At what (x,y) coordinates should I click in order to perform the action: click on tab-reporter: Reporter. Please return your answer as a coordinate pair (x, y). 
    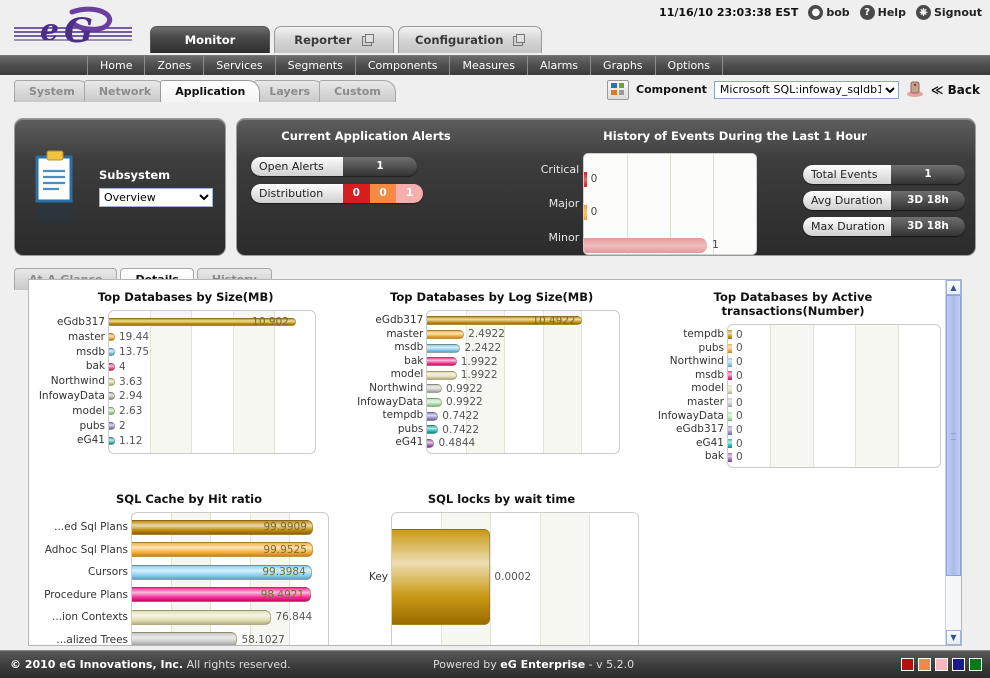
    Looking at the image, I should click on (334, 39).